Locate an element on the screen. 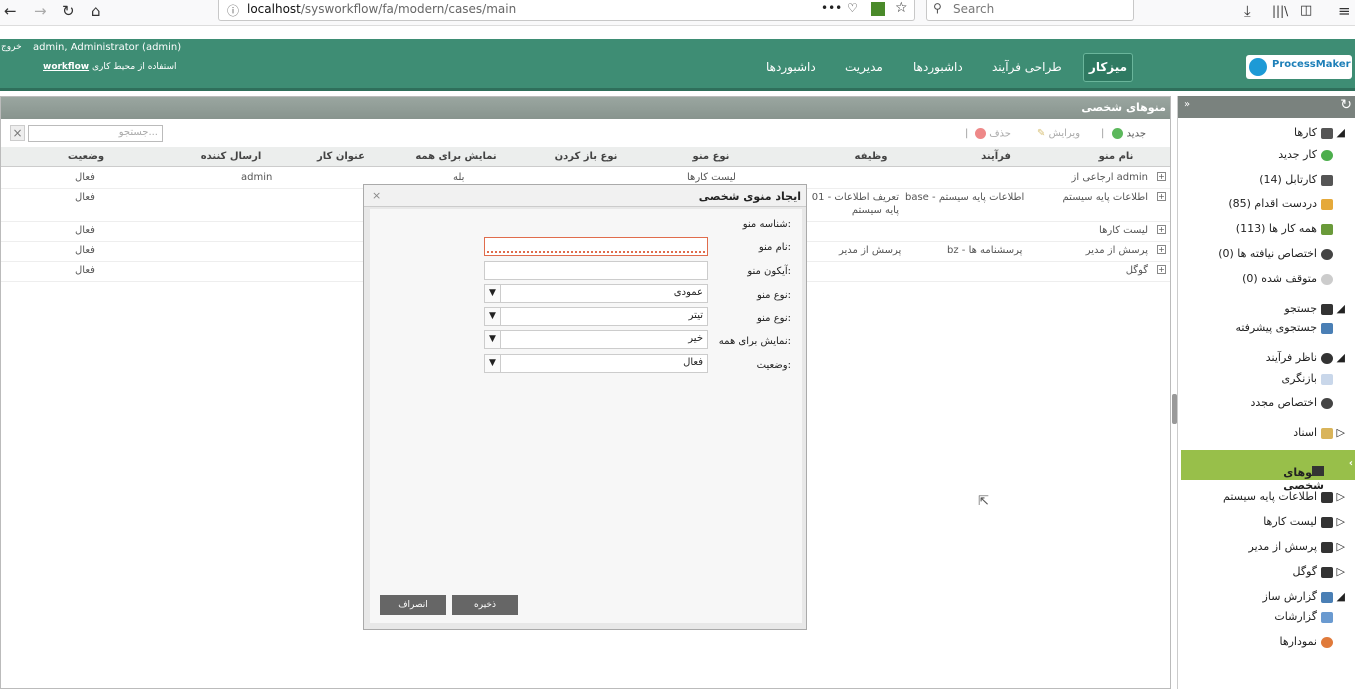 This screenshot has width=1355, height=689. cell-process: bz - پرسشنامه ها is located at coordinates (985, 250).